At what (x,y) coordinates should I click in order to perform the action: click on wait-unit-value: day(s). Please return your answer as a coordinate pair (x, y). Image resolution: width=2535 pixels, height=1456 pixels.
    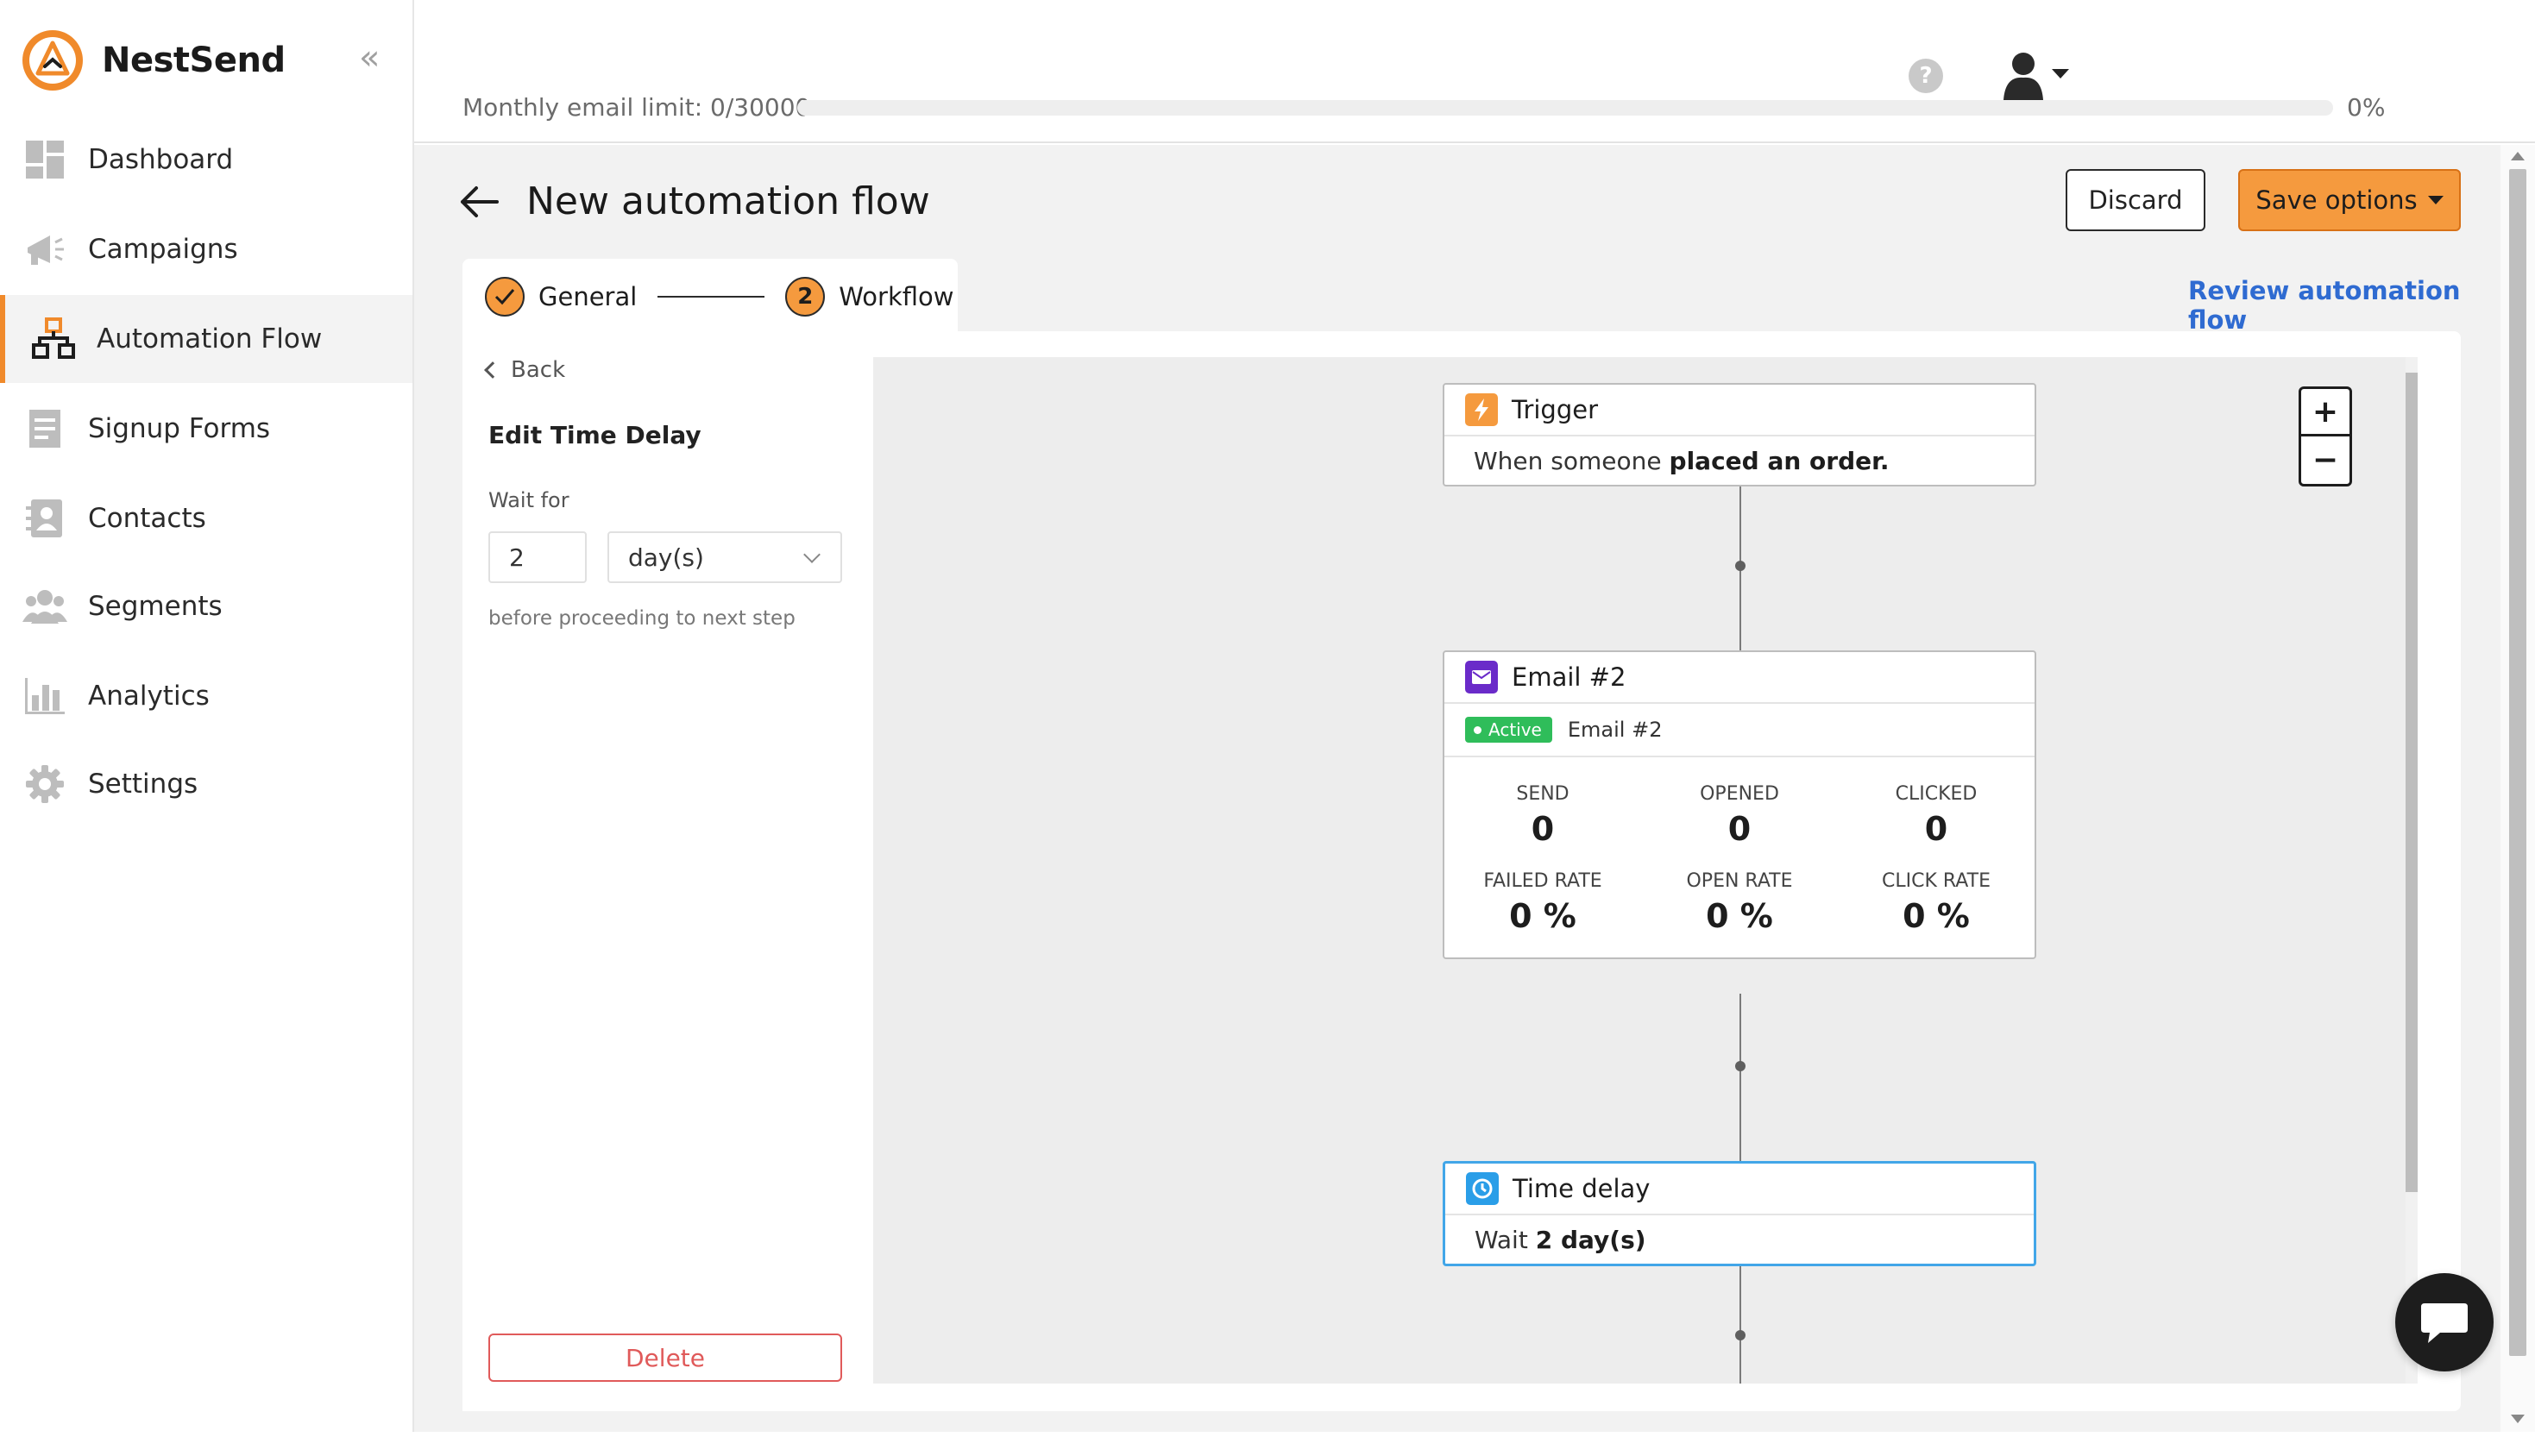
    Looking at the image, I should click on (666, 558).